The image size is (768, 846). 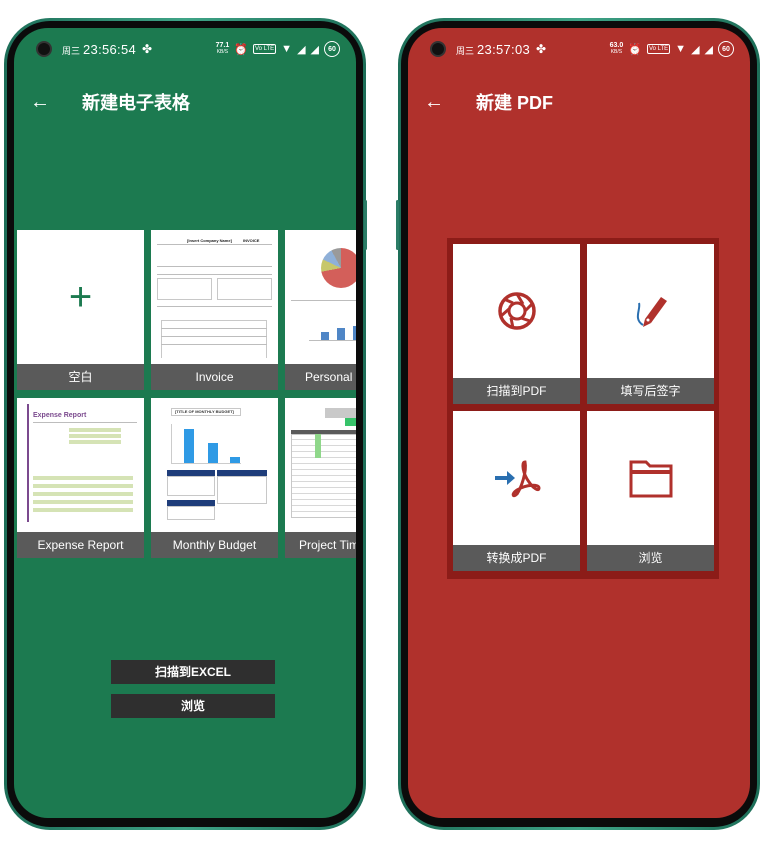 What do you see at coordinates (80, 465) in the screenshot?
I see `expense-report-thumbnail: Expense Report` at bounding box center [80, 465].